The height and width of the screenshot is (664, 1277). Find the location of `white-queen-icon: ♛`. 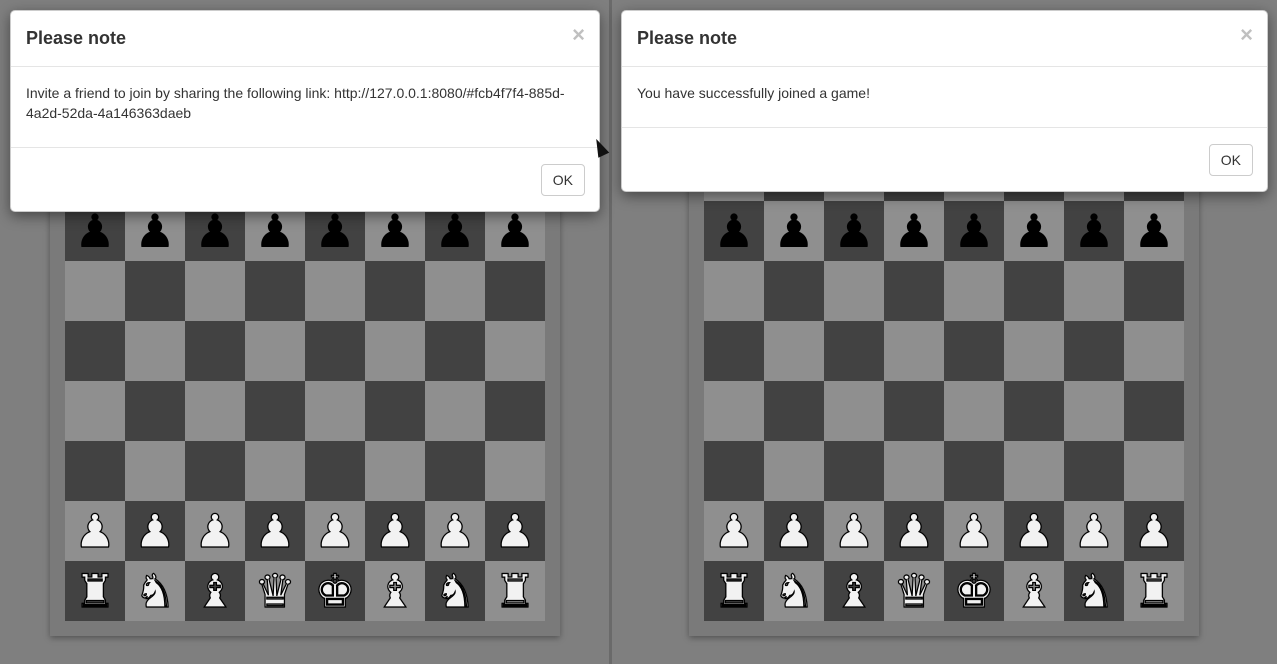

white-queen-icon: ♛ is located at coordinates (275, 591).